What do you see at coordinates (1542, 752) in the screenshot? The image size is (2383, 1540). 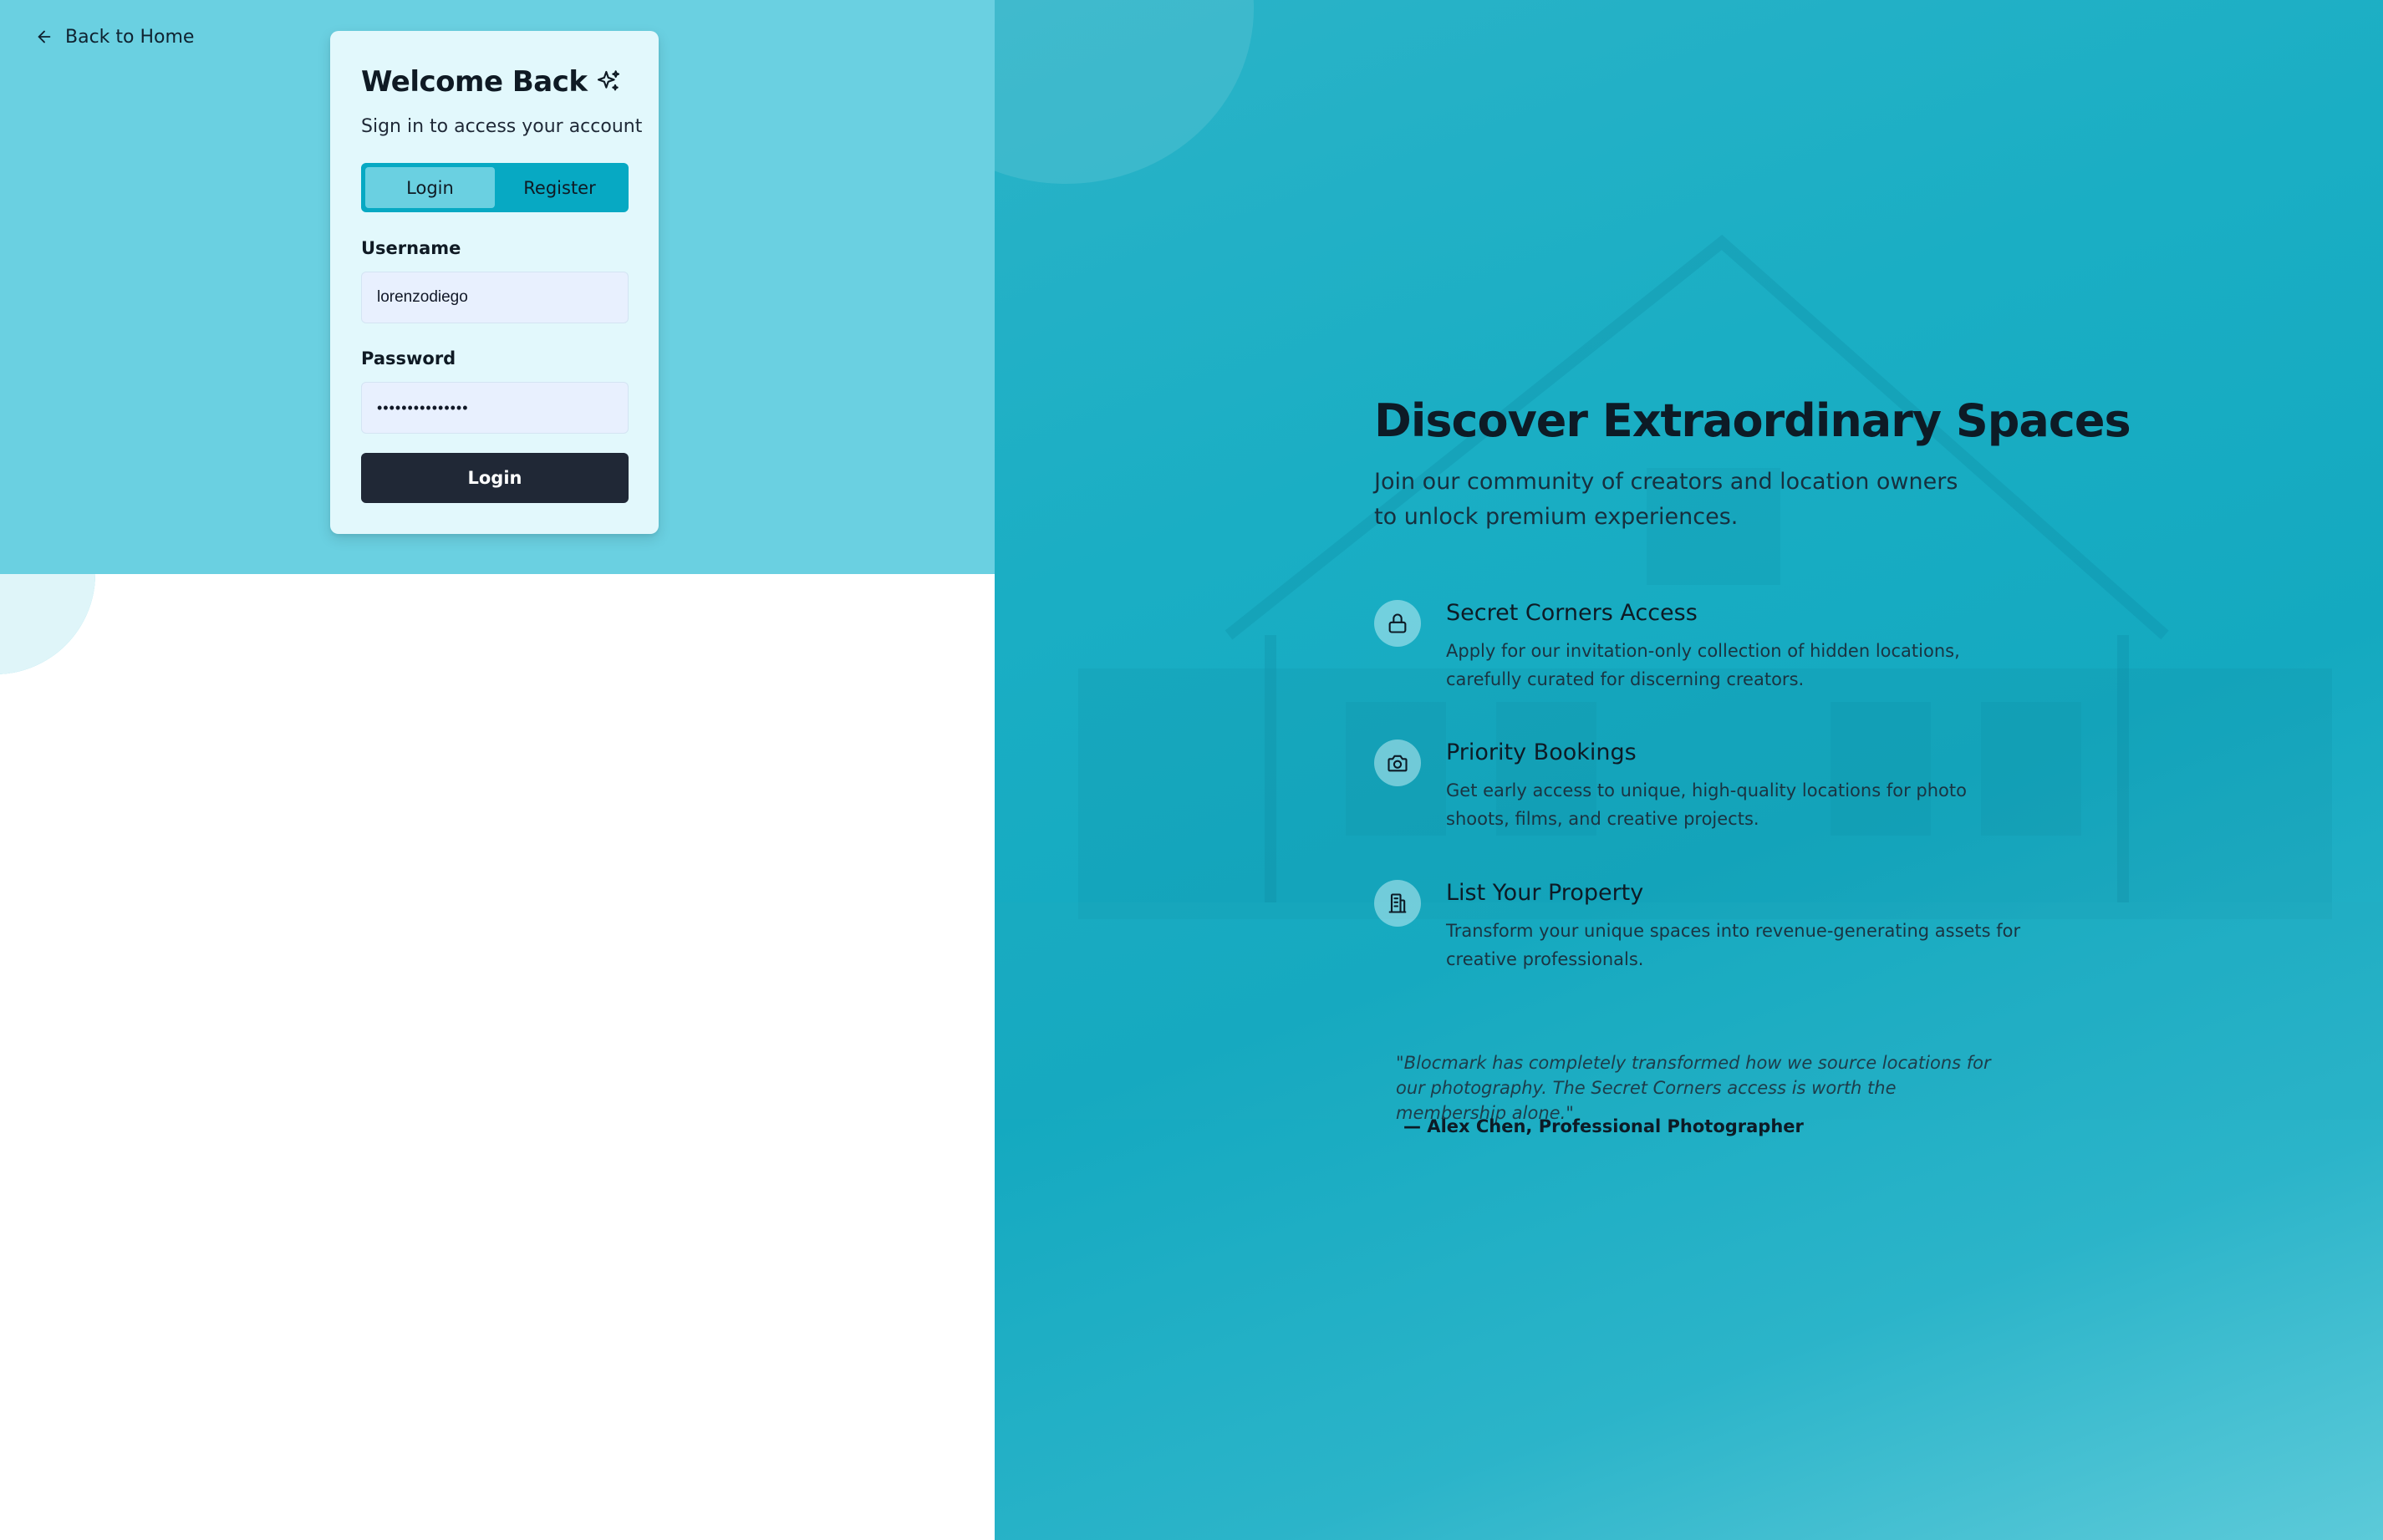 I see `feature-title: Priority Bookings` at bounding box center [1542, 752].